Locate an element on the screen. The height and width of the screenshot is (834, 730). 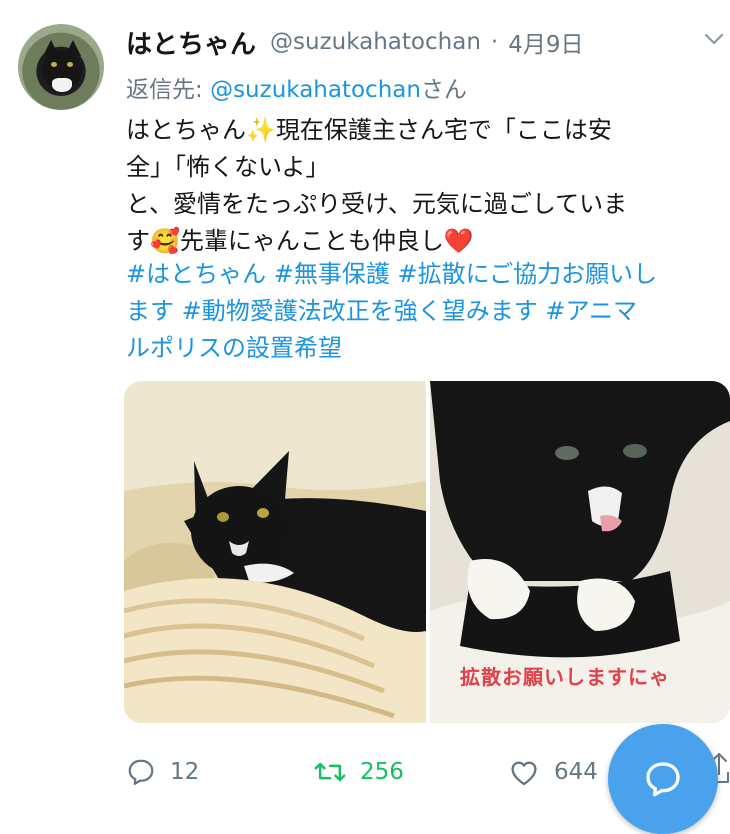
retweet-icon is located at coordinates (330, 772).